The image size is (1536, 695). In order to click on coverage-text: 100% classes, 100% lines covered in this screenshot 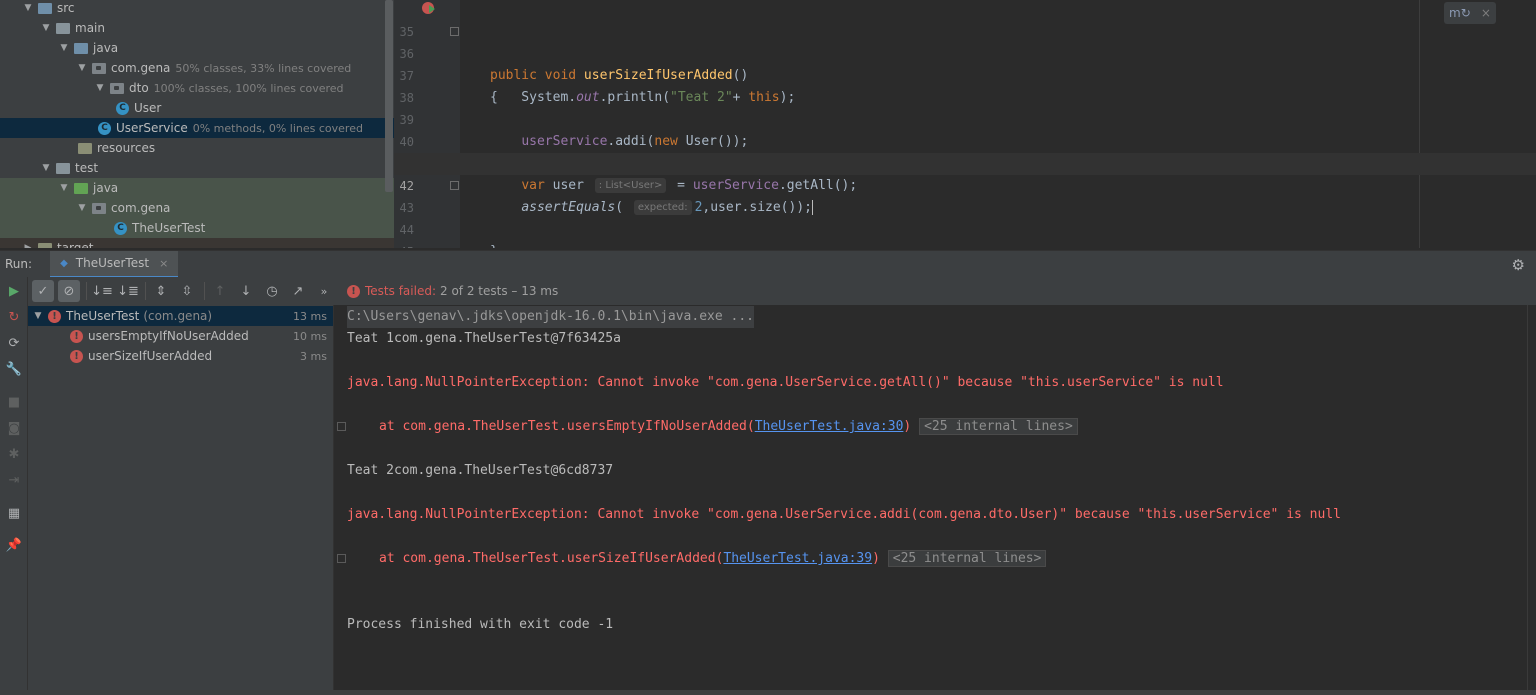, I will do `click(248, 88)`.